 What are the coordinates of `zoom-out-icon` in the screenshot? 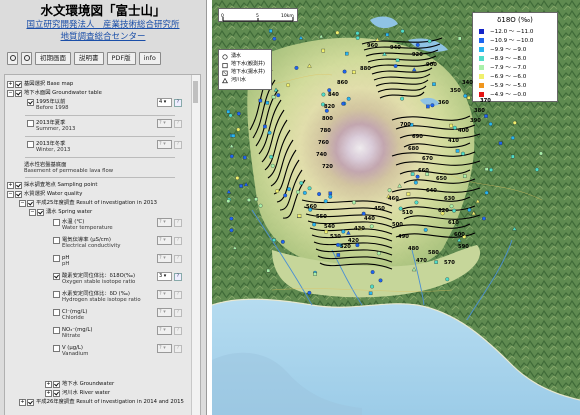 It's located at (26, 58).